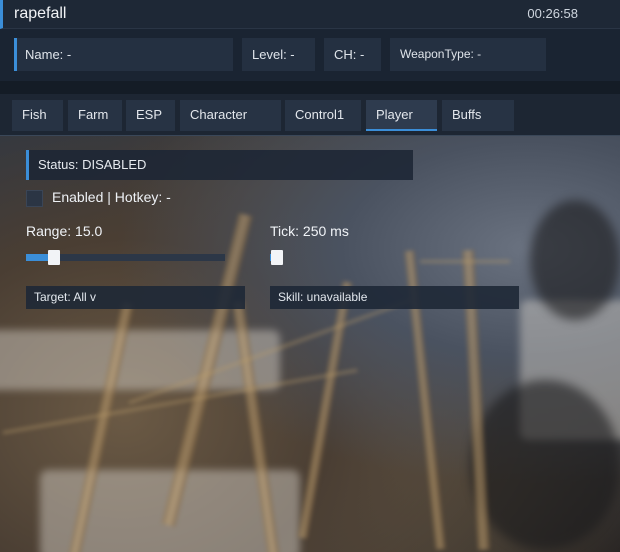  I want to click on character-info-bar: Name: - Level: - CH: - WeaponType: -, so click(310, 55).